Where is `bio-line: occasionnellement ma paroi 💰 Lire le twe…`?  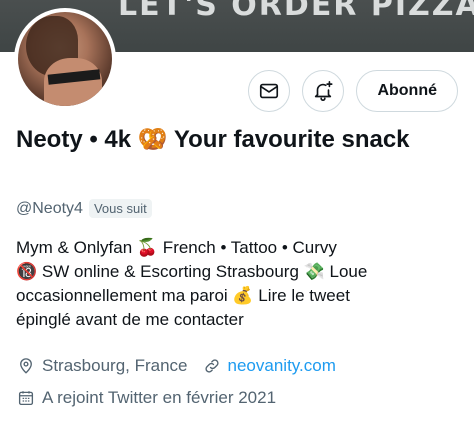 bio-line: occasionnellement ma paroi 💰 Lire le twe… is located at coordinates (183, 295).